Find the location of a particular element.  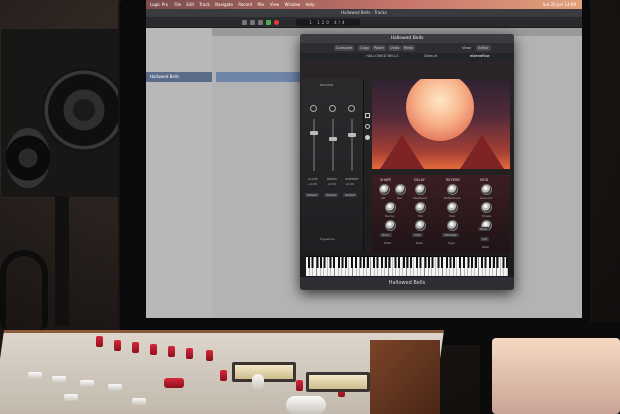

label-reflections: Reflections is located at coordinates (452, 198).